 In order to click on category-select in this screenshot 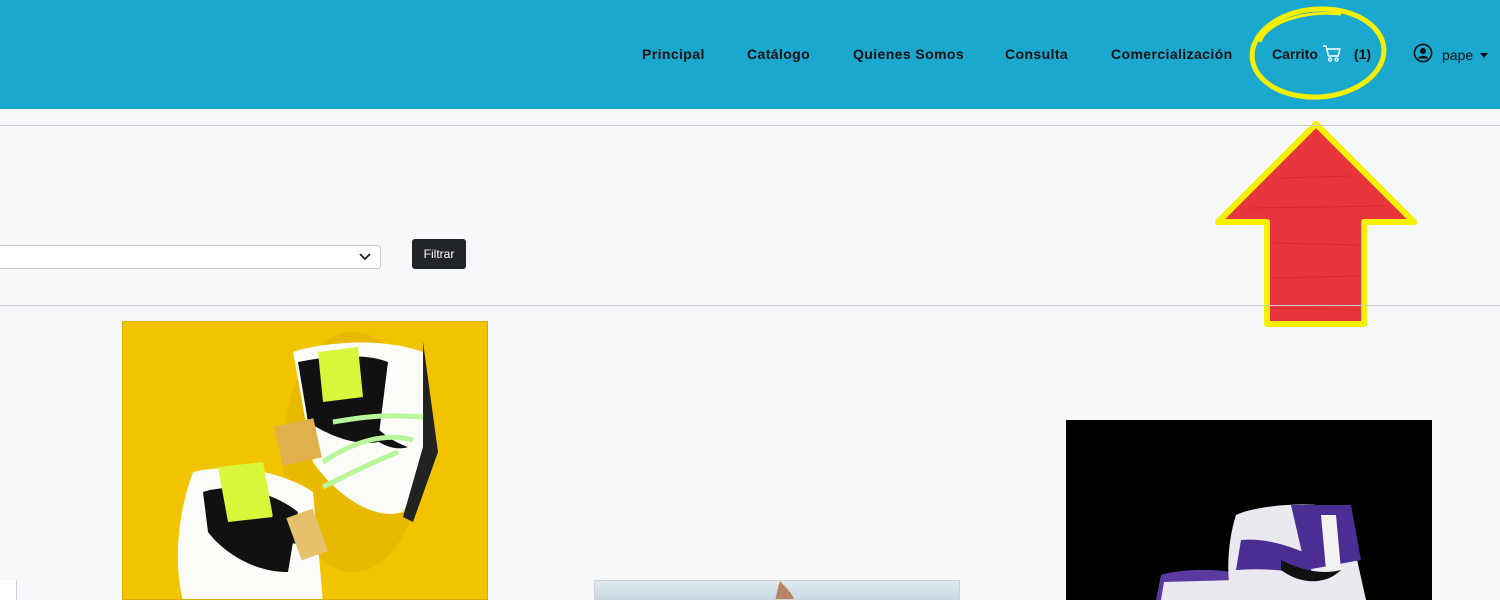, I will do `click(190, 257)`.